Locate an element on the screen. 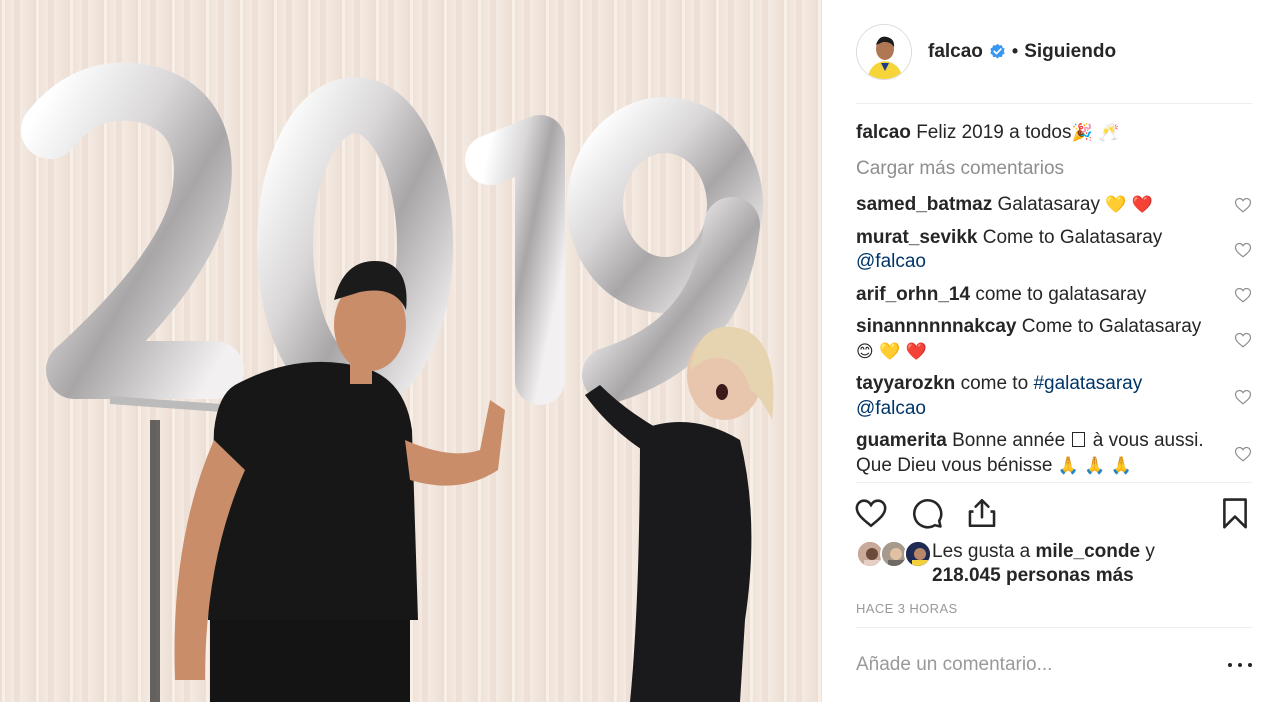 The height and width of the screenshot is (702, 1280). comment-item: murat_sevikk Come to Galatasaray @falcao is located at coordinates (1054, 250).